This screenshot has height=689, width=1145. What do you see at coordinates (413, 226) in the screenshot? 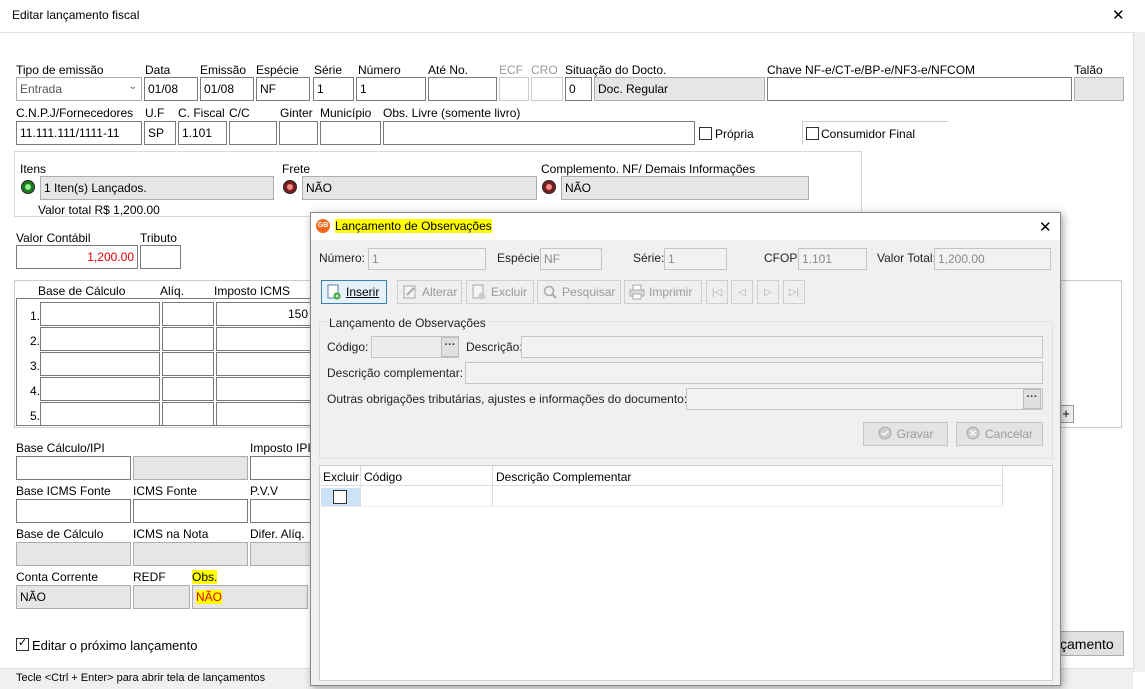
I see `dialog-title: Lançamento de Observações` at bounding box center [413, 226].